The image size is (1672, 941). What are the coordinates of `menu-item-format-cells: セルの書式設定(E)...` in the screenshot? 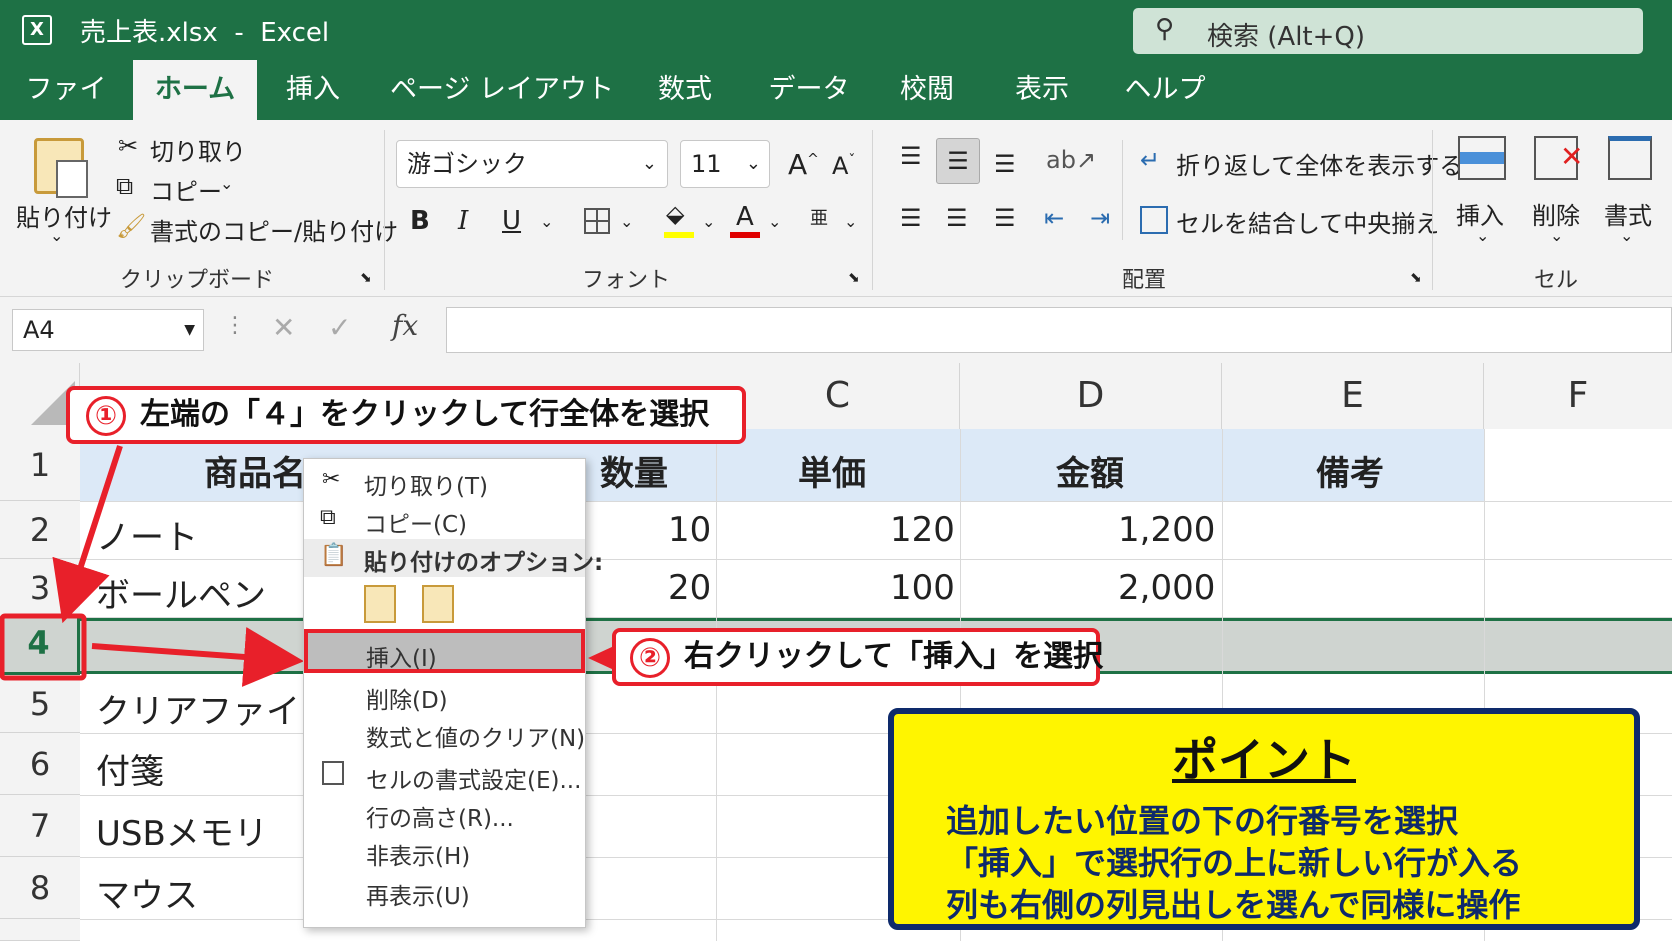 It's located at (473, 778).